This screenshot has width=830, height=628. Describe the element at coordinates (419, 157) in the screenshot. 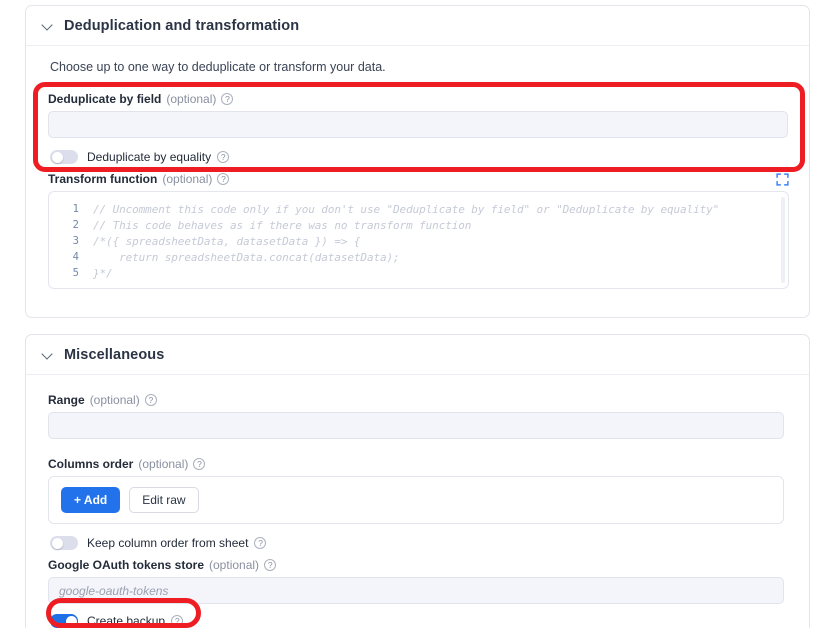

I see `toggle-row-deduplicate-by-equality: Deduplicate by equality ?` at that location.